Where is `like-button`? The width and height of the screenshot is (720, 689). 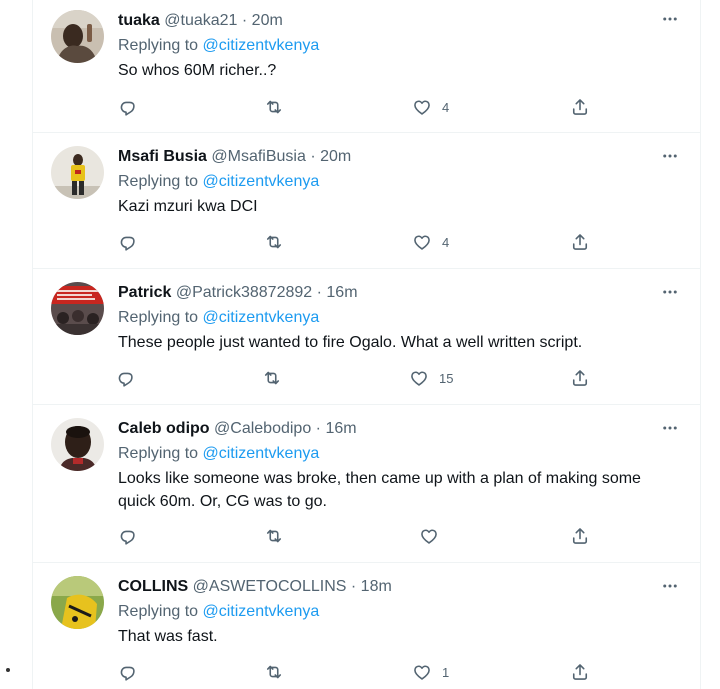
like-button is located at coordinates (434, 536).